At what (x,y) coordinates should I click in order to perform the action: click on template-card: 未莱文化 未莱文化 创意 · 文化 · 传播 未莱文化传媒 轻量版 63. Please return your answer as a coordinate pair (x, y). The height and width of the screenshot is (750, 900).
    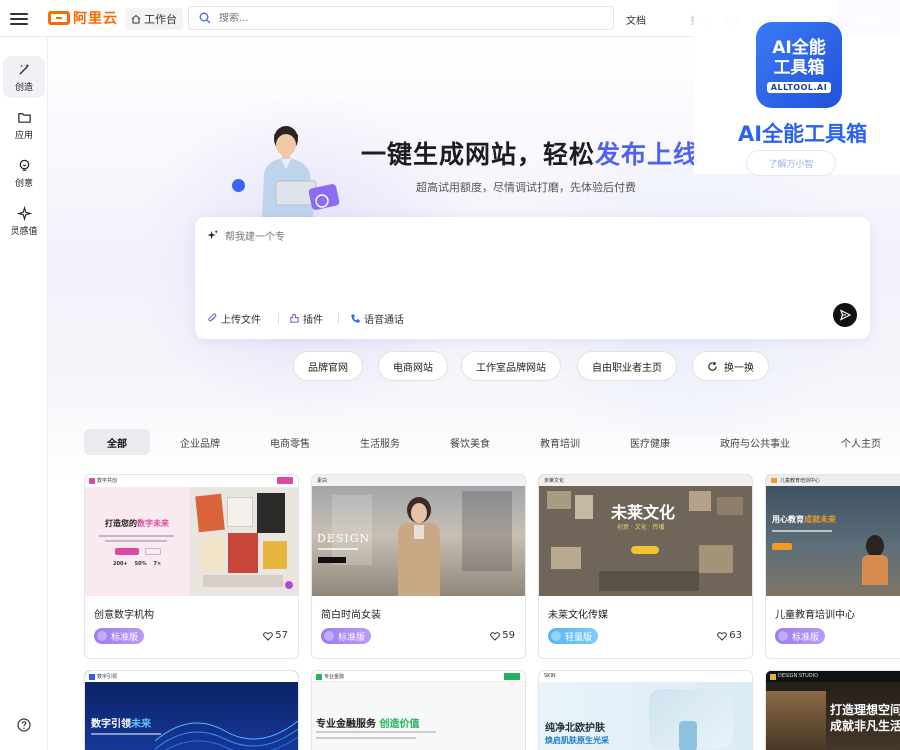
    Looking at the image, I should click on (645, 566).